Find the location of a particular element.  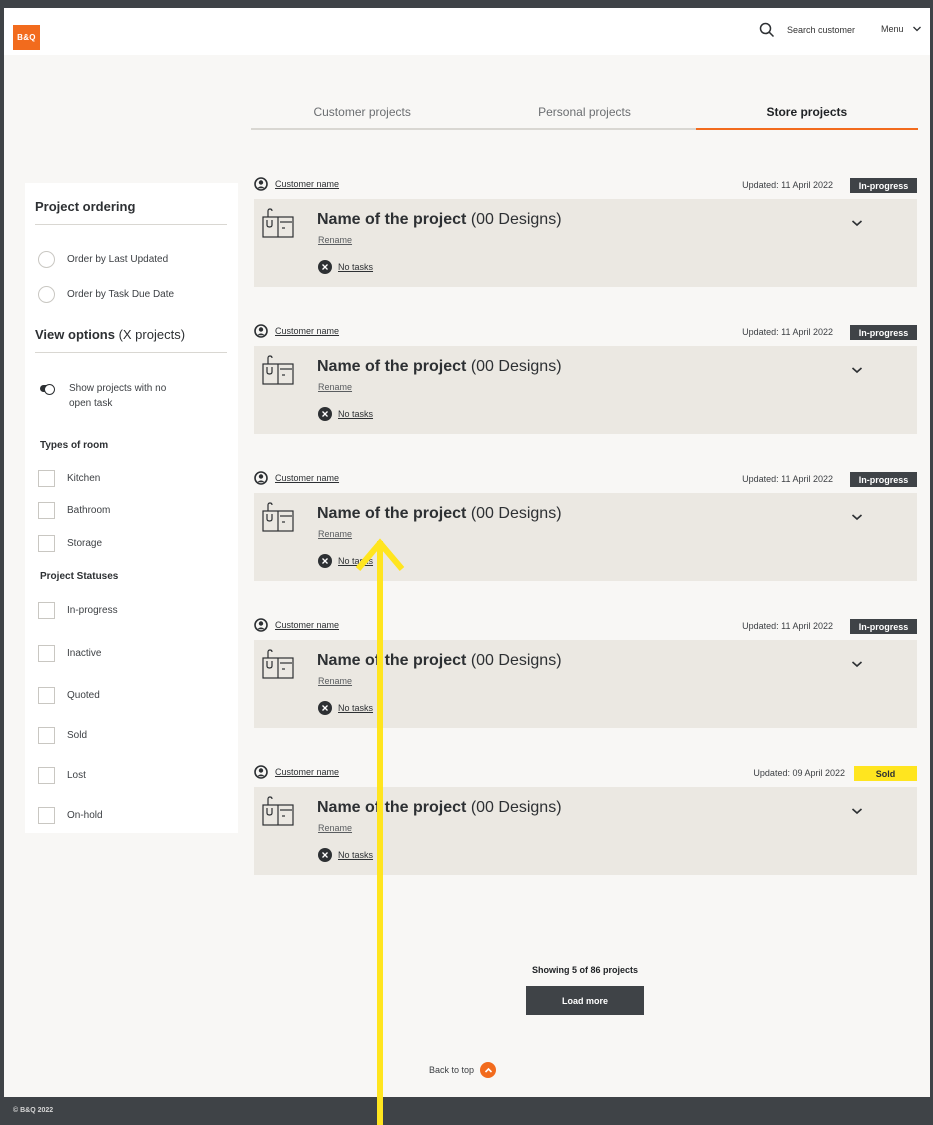

status-quoted-checkbox: Quoted is located at coordinates (69, 695).